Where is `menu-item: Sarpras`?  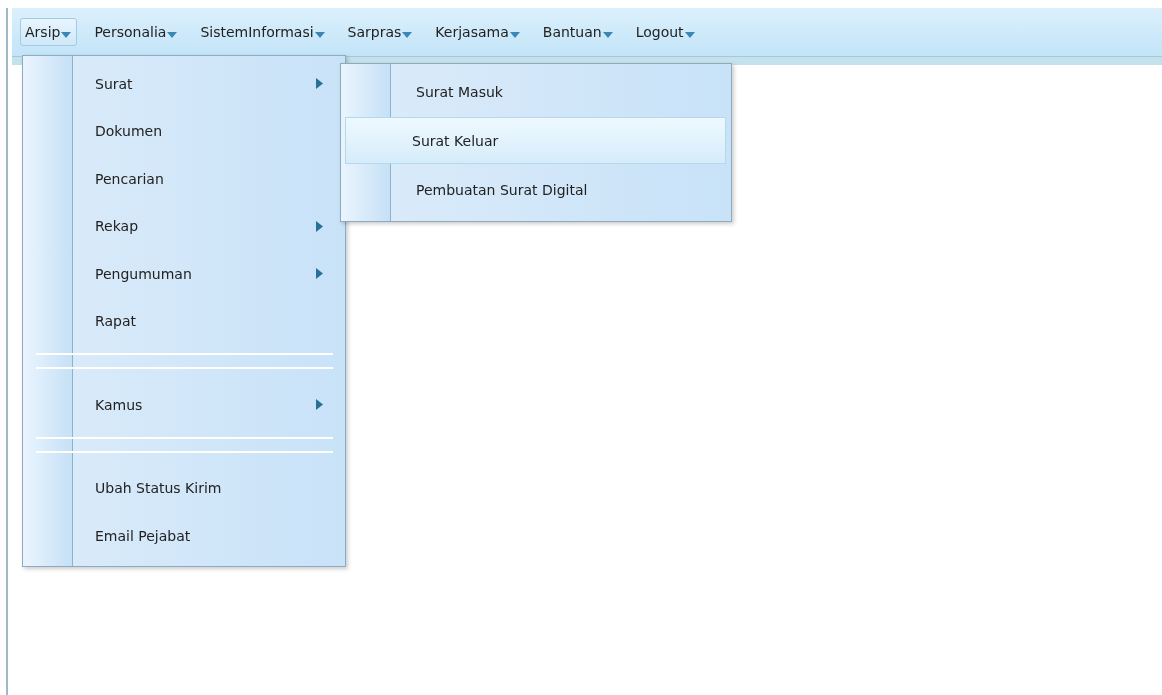
menu-item: Sarpras is located at coordinates (380, 32).